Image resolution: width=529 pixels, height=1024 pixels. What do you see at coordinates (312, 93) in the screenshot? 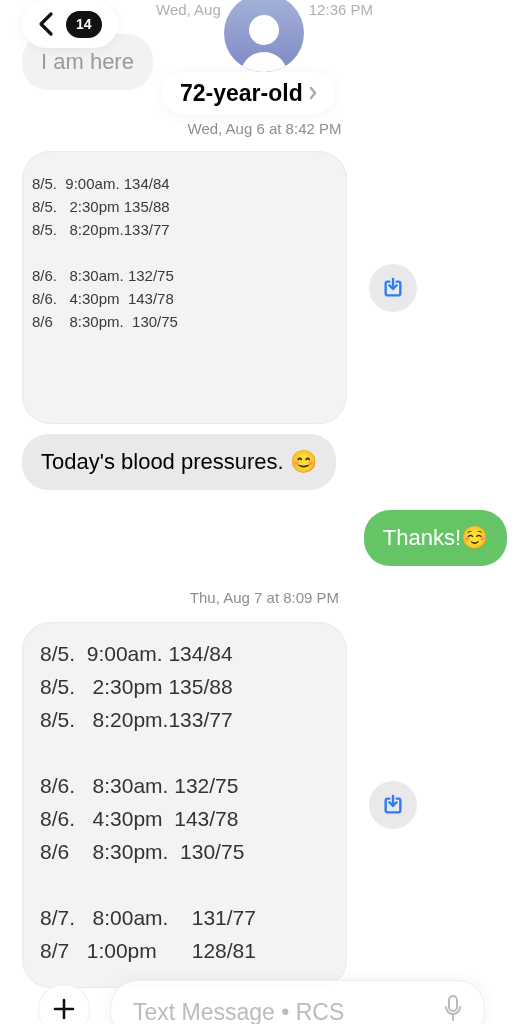
I see `chevron-right-icon` at bounding box center [312, 93].